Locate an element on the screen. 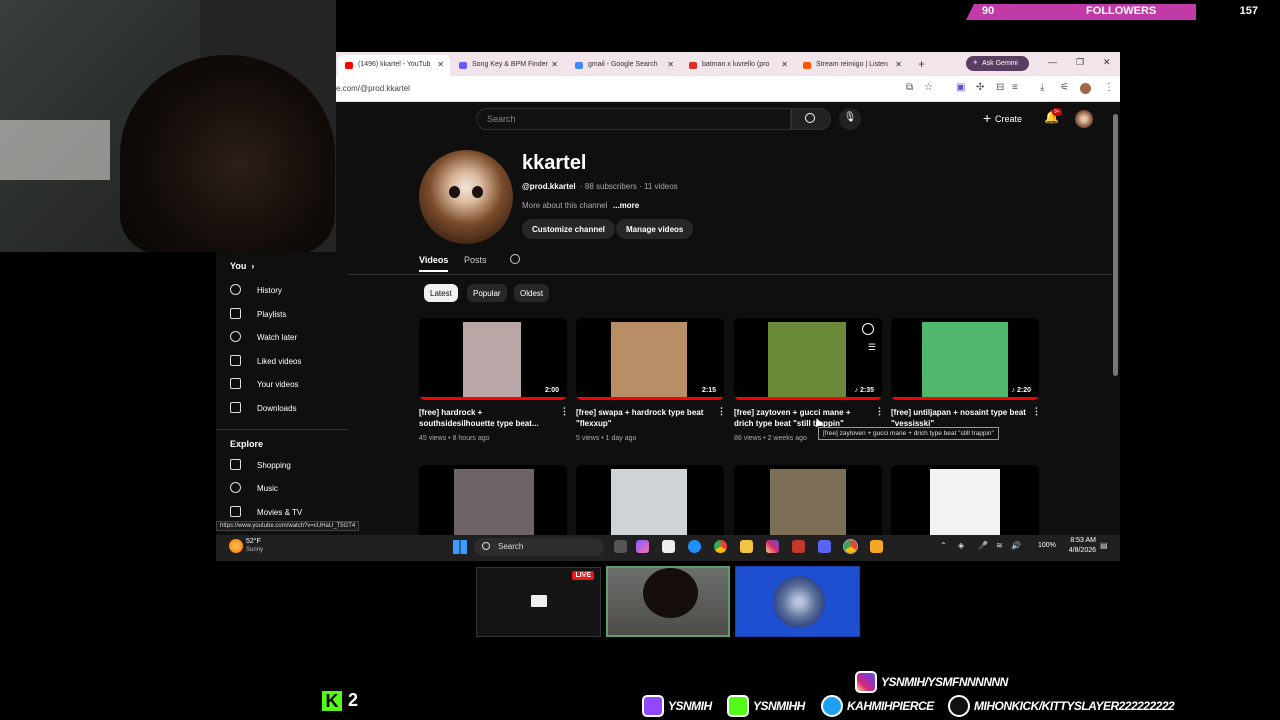 The image size is (1280, 720). notification-icon: ▤ is located at coordinates (1104, 545).